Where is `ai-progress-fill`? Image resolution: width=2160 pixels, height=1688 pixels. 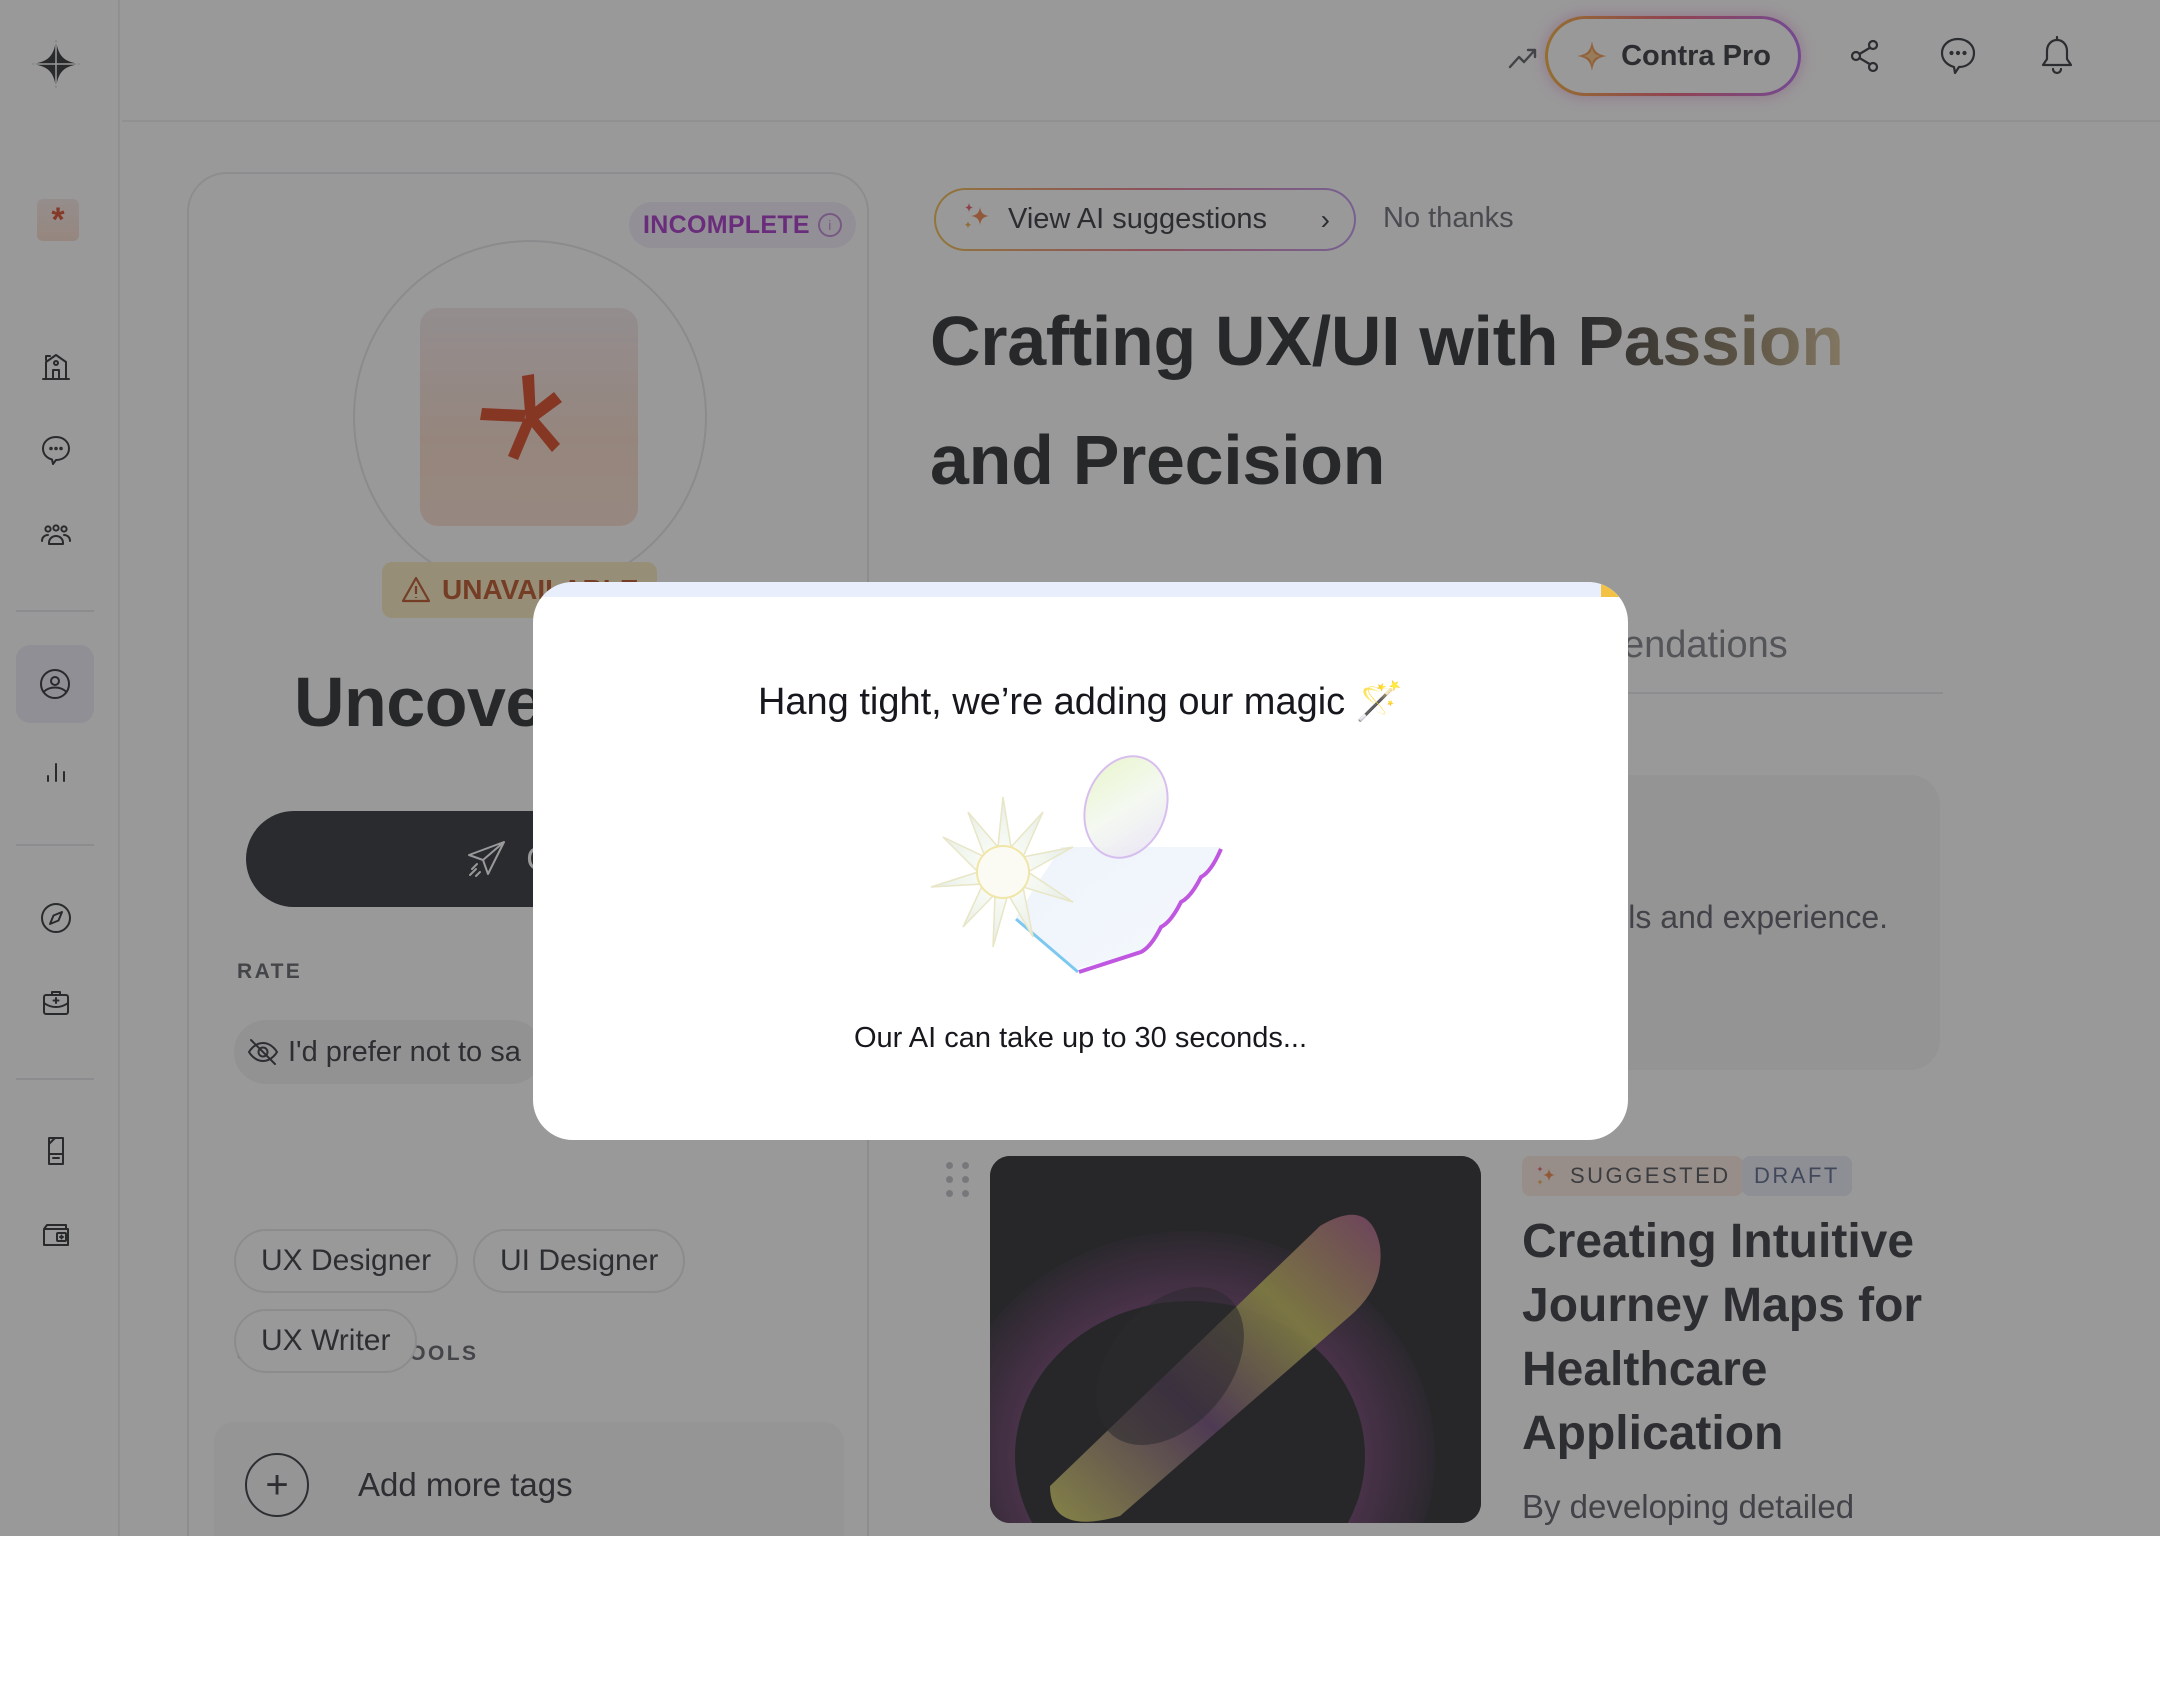 ai-progress-fill is located at coordinates (1614, 589).